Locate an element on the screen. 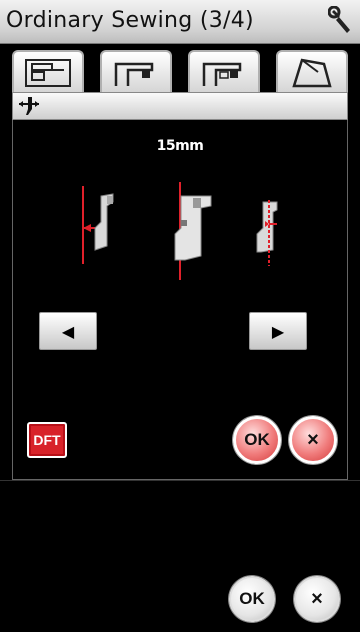  panel-ok-button: OK is located at coordinates (257, 440).